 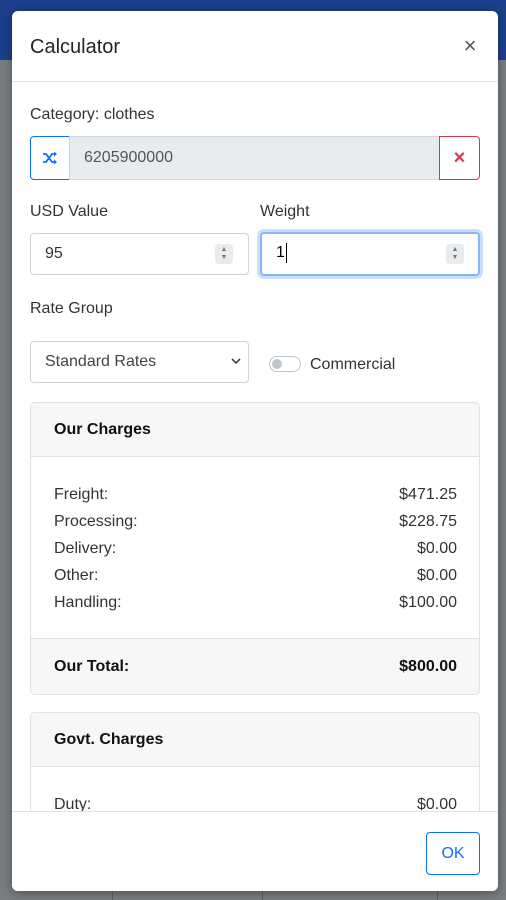 I want to click on charge-row: Duty: $0.00, so click(x=255, y=803).